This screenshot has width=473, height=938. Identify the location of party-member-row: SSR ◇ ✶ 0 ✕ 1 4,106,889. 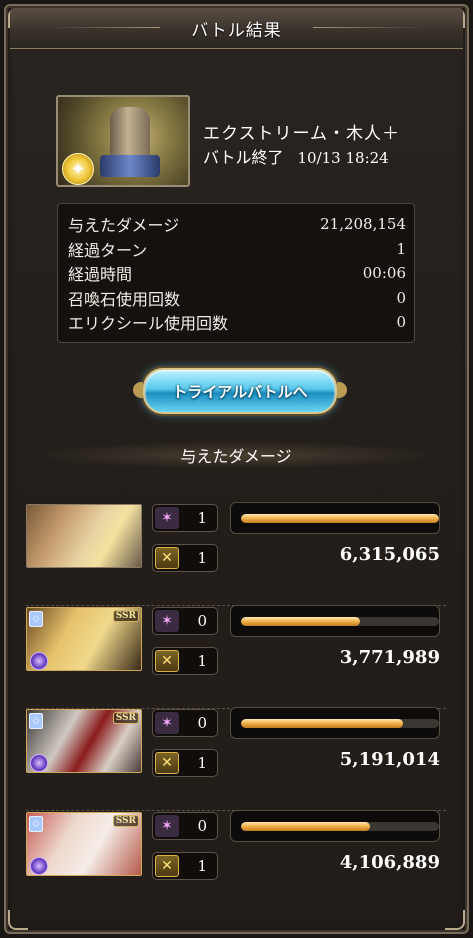
(236, 858).